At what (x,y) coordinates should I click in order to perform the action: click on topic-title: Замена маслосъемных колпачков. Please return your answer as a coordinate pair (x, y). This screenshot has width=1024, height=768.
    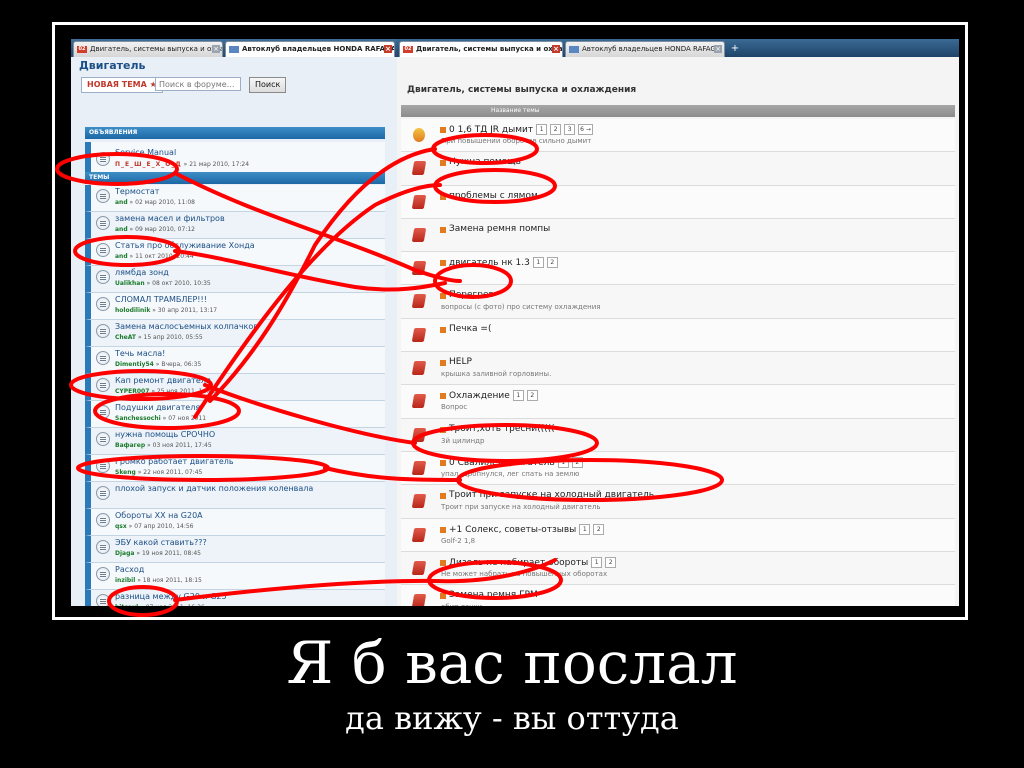
    Looking at the image, I should click on (186, 326).